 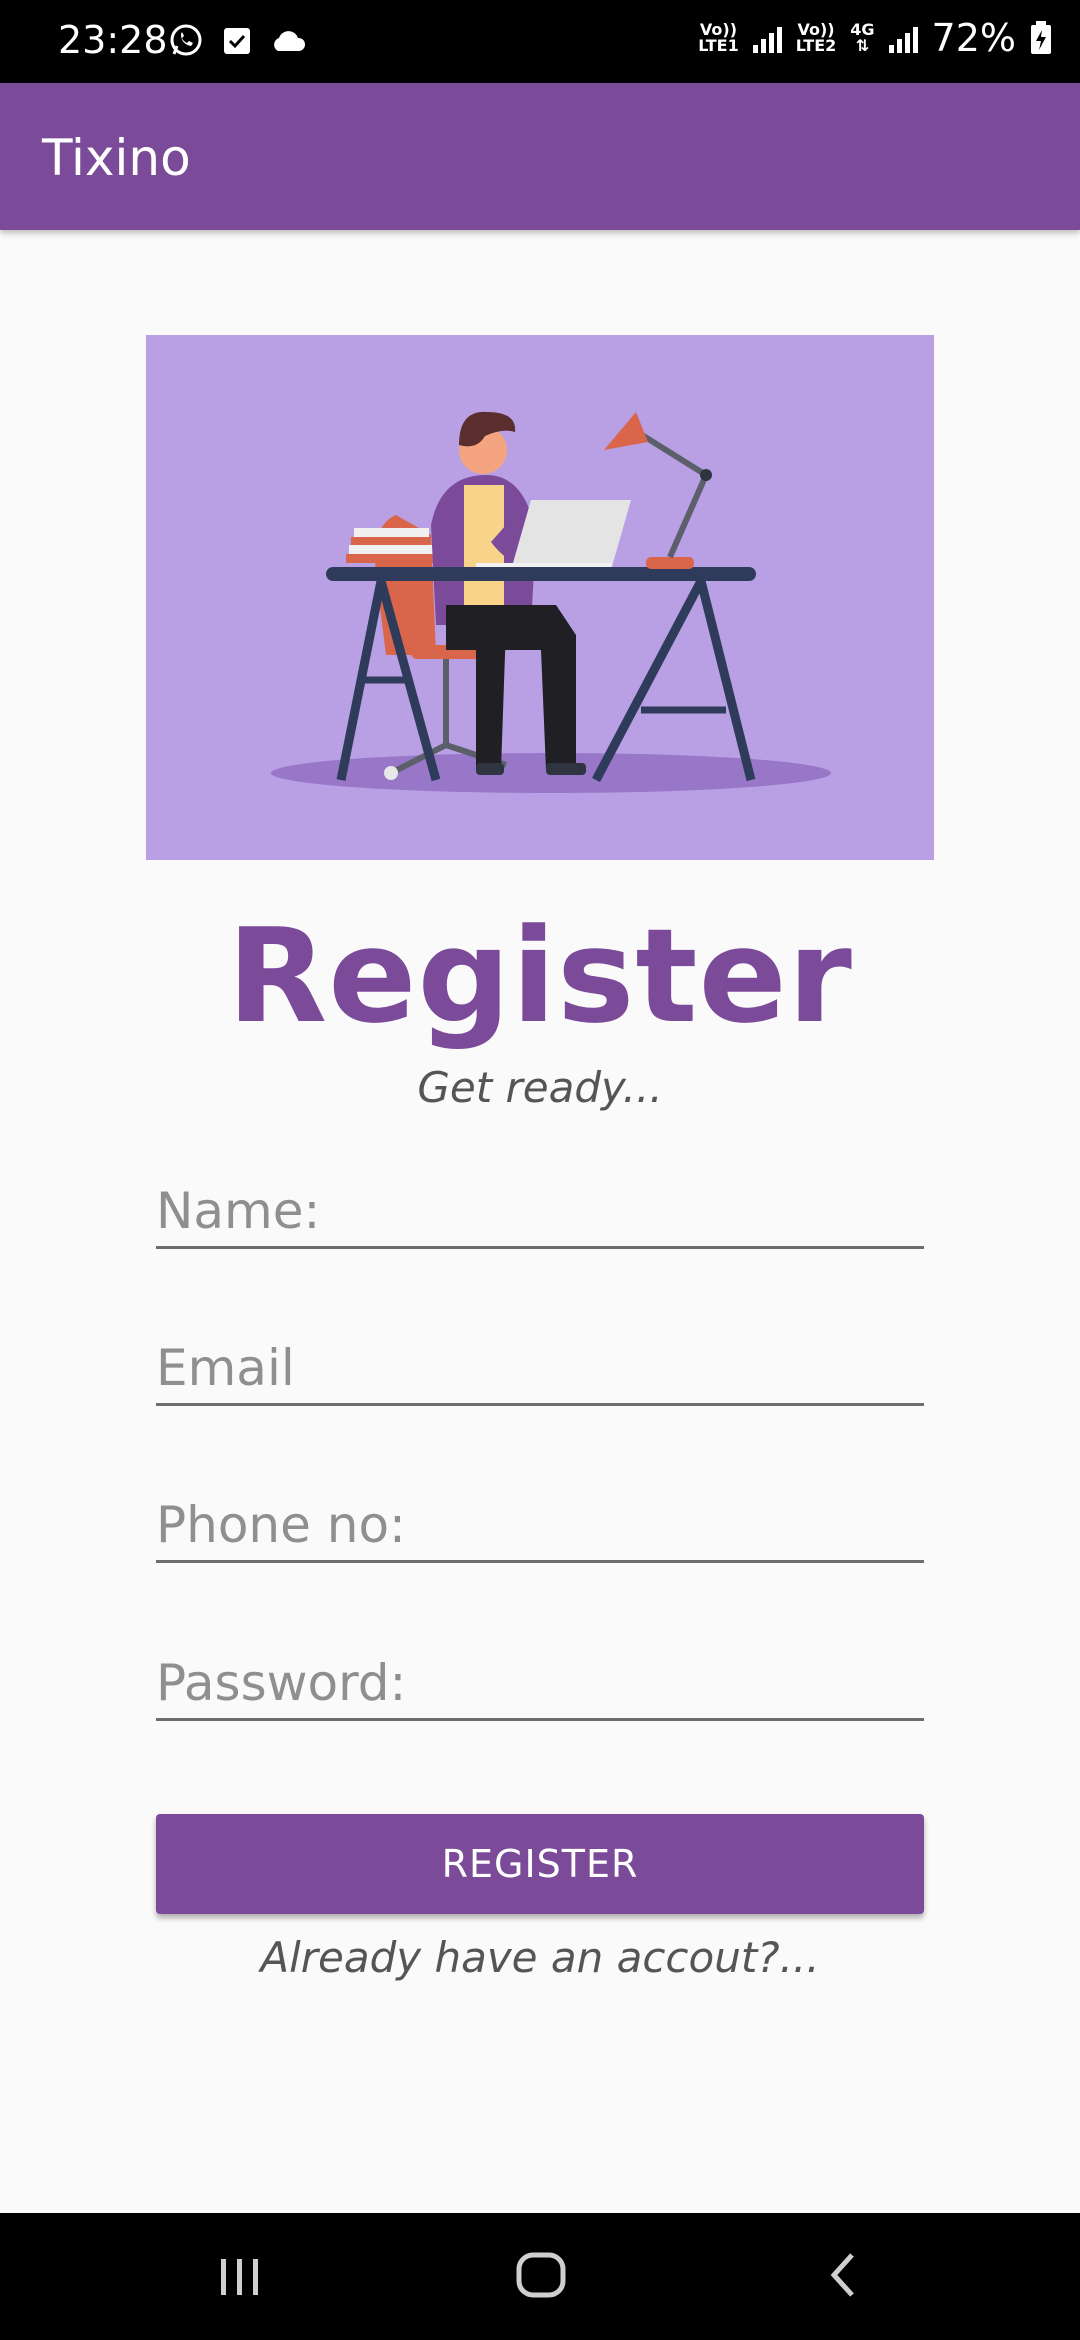 What do you see at coordinates (1041, 37) in the screenshot?
I see `battery-charging-icon` at bounding box center [1041, 37].